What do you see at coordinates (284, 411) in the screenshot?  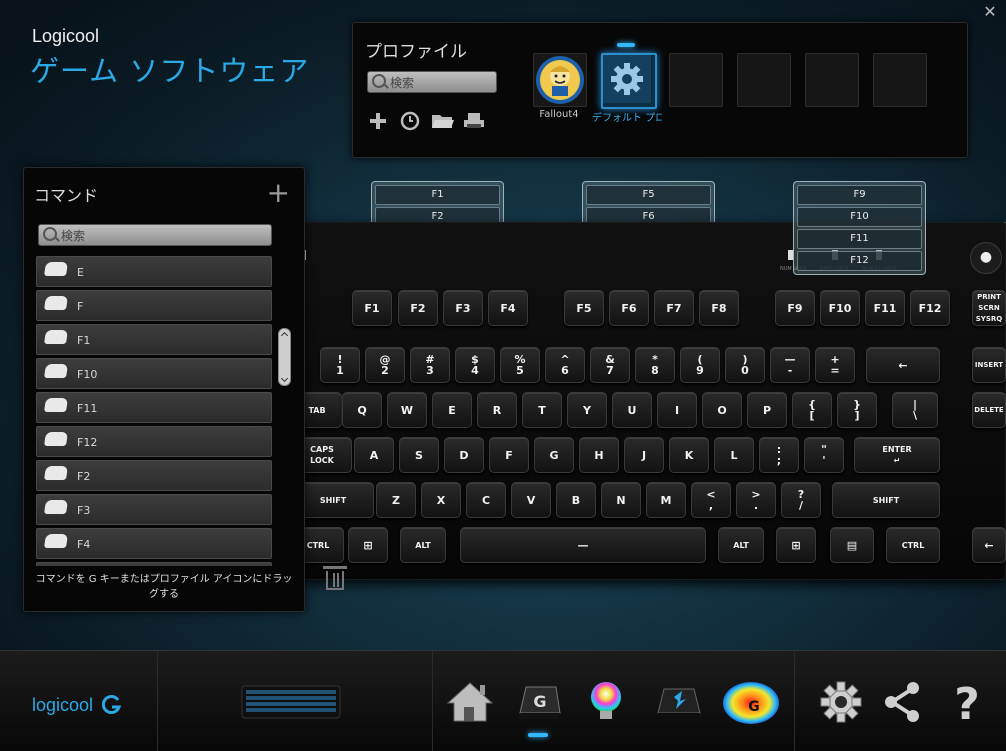 I see `command-scrollbar` at bounding box center [284, 411].